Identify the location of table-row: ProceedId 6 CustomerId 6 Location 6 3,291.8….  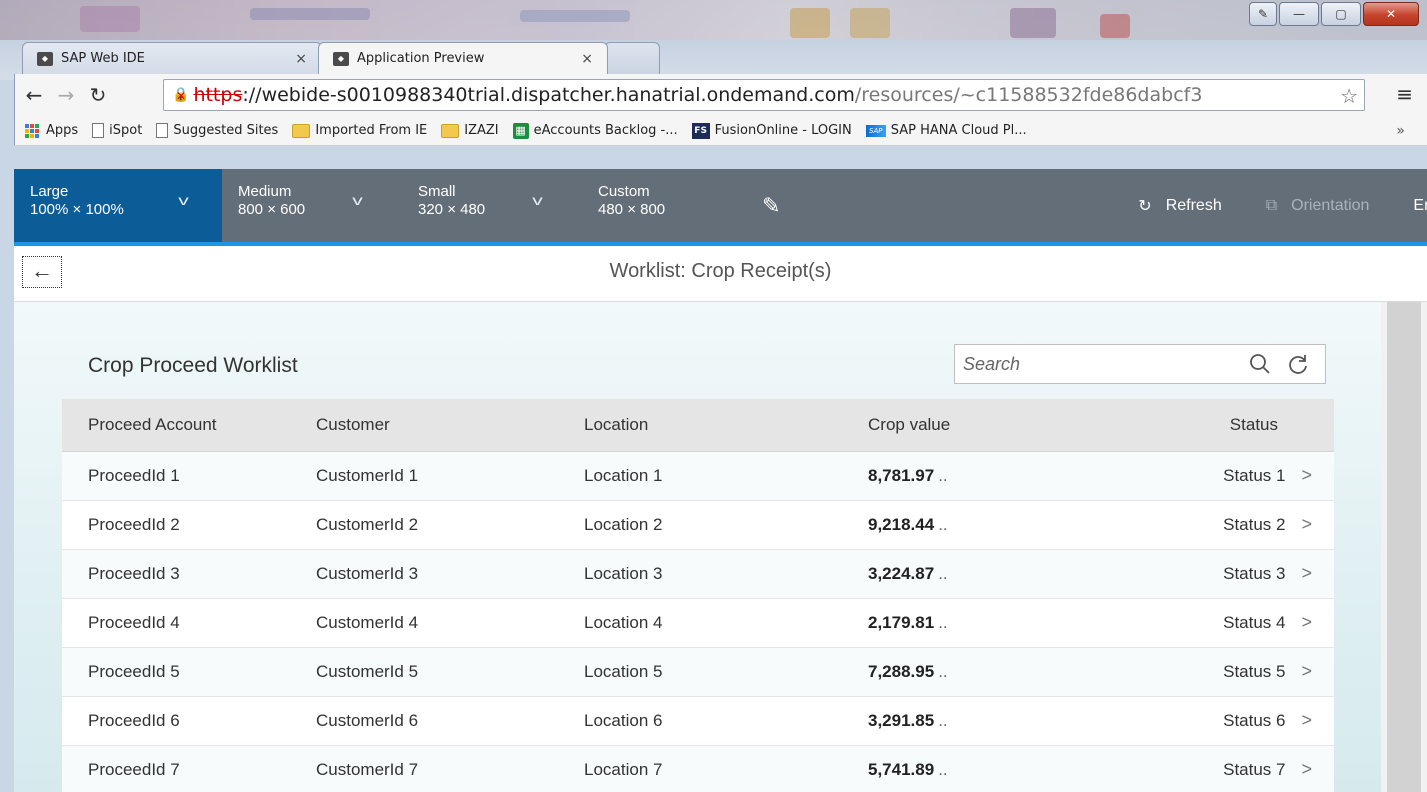
(698, 720).